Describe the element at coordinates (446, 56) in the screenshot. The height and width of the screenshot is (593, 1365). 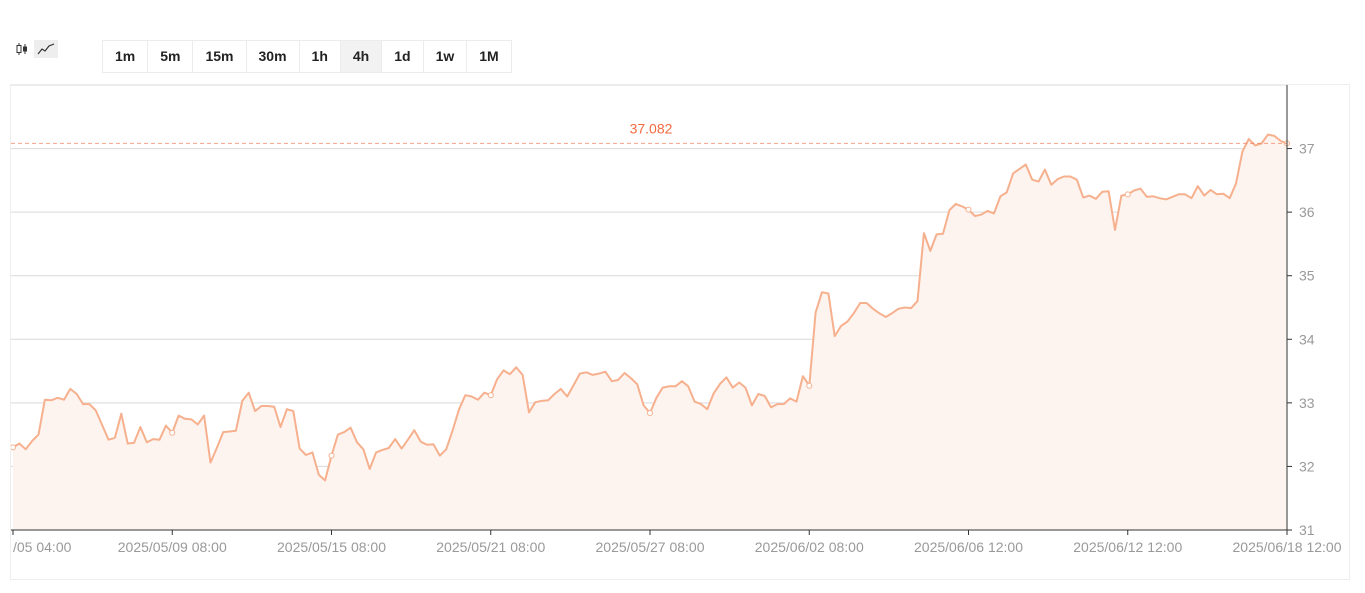
I see `interval-button-1w: 1w` at that location.